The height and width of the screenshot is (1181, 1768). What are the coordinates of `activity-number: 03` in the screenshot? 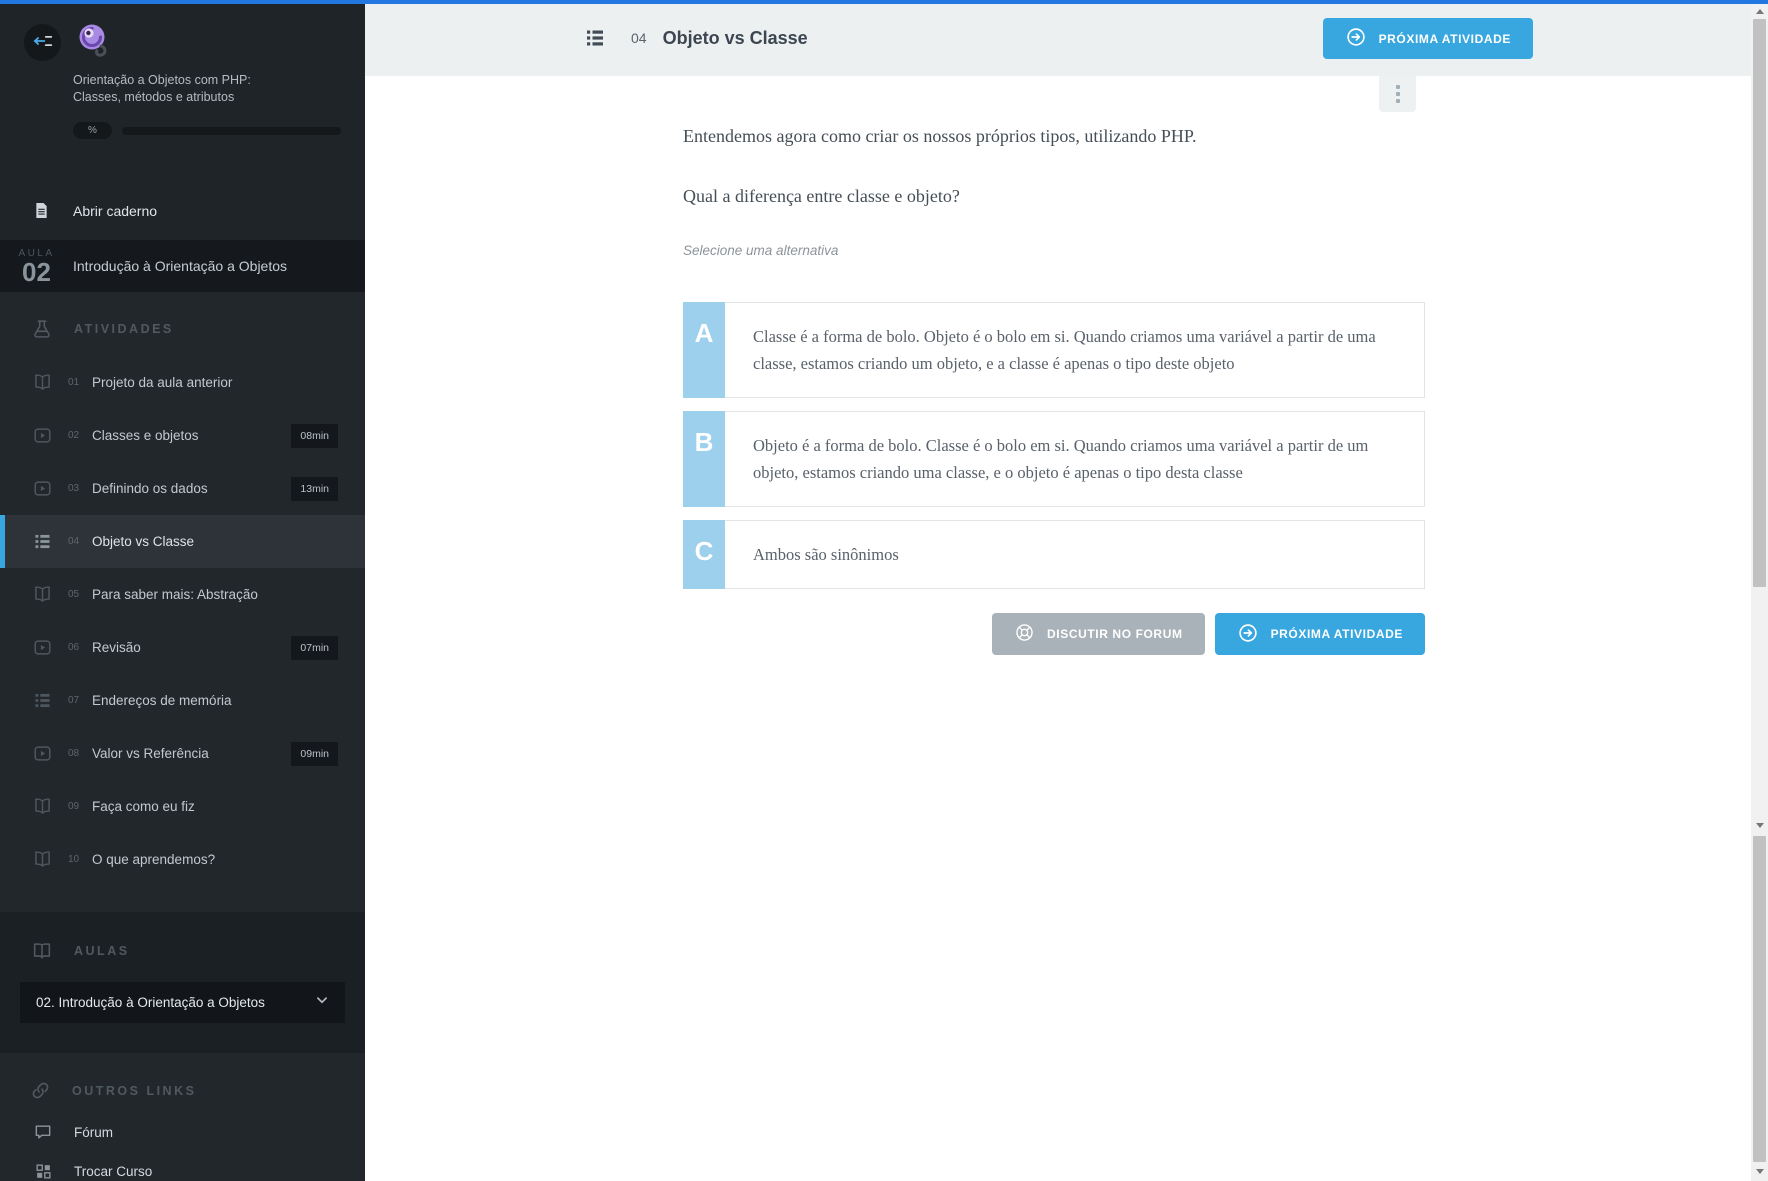 It's located at (74, 488).